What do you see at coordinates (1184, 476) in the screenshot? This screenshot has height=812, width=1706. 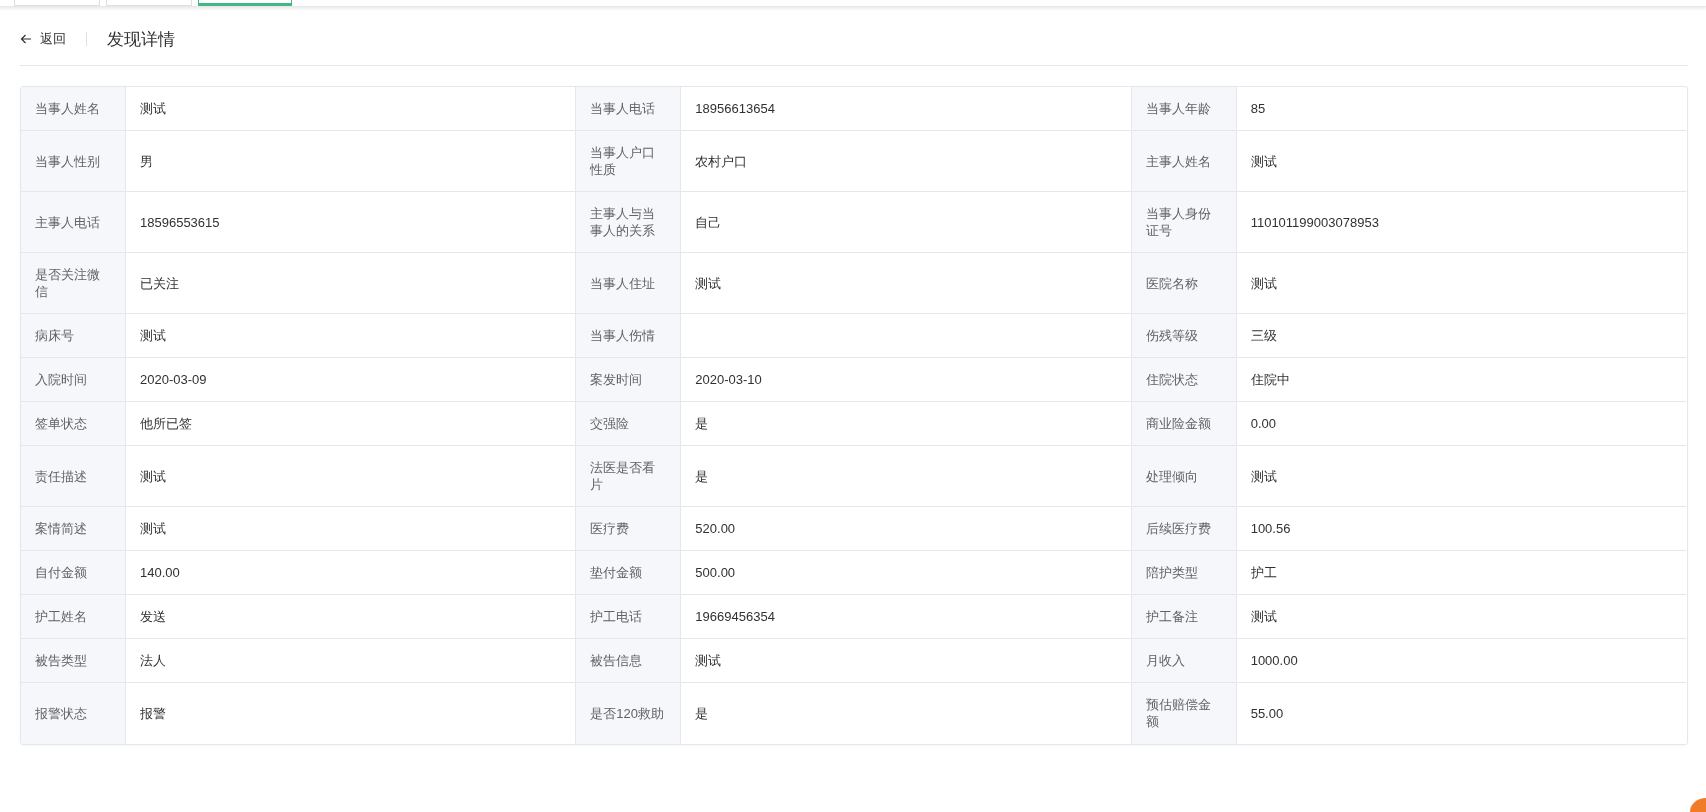 I see `field-label: 处理倾向` at bounding box center [1184, 476].